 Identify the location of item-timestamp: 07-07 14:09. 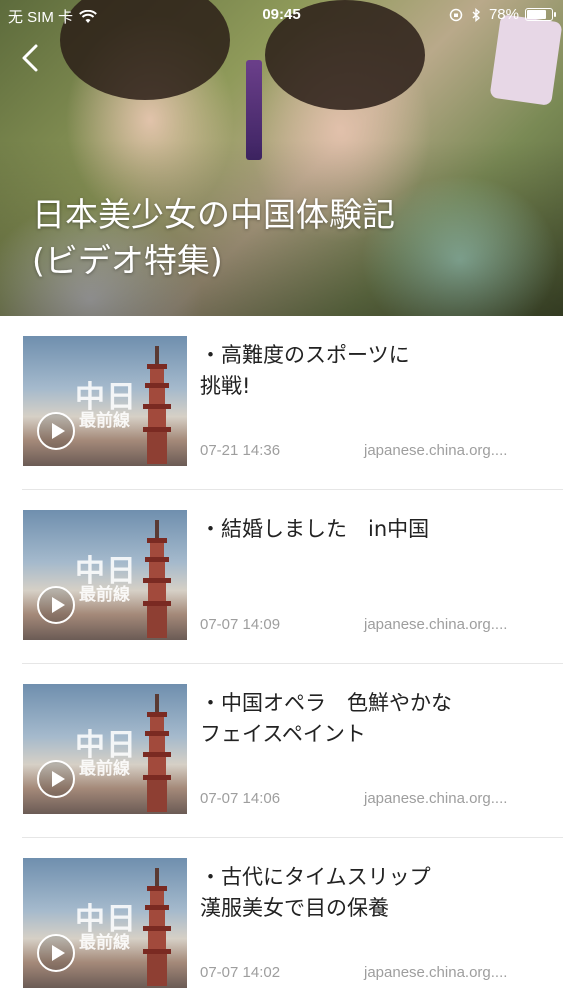
(240, 624).